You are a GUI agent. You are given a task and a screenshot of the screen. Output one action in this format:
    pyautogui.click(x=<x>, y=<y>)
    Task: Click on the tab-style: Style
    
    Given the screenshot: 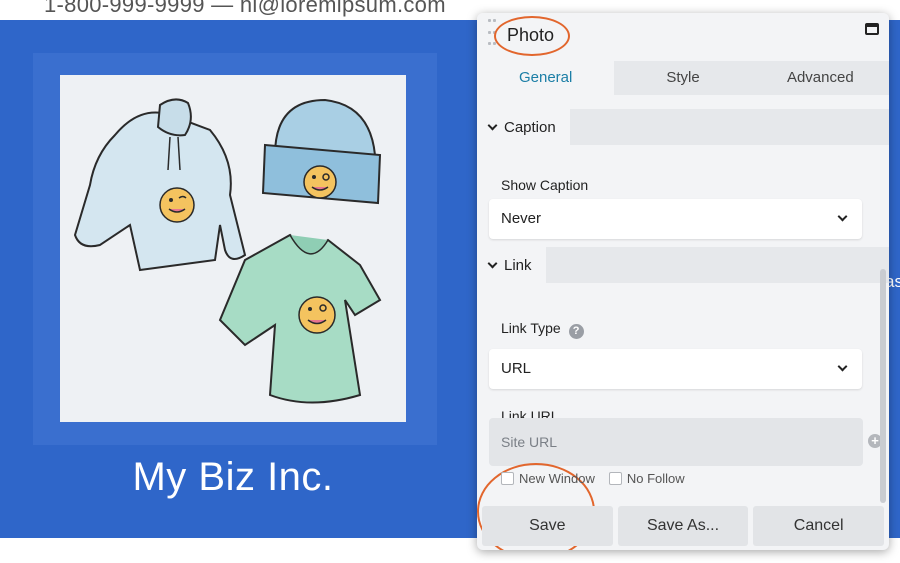 What is the action you would take?
    pyautogui.click(x=682, y=78)
    